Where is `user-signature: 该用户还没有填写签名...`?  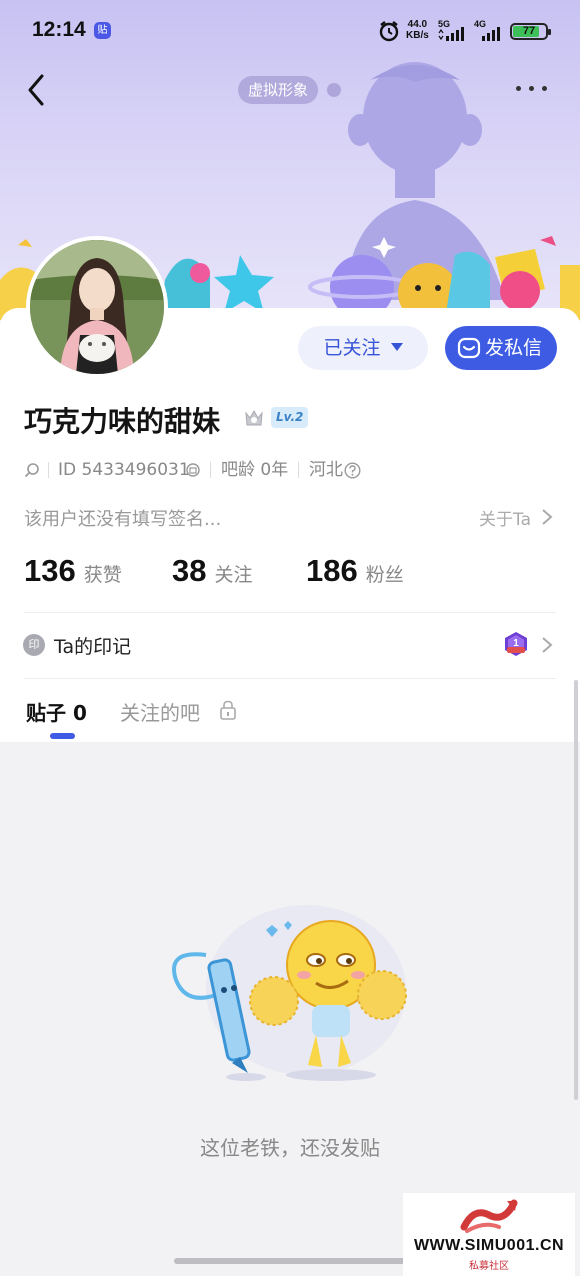 user-signature: 该用户还没有填写签名... is located at coordinates (123, 519).